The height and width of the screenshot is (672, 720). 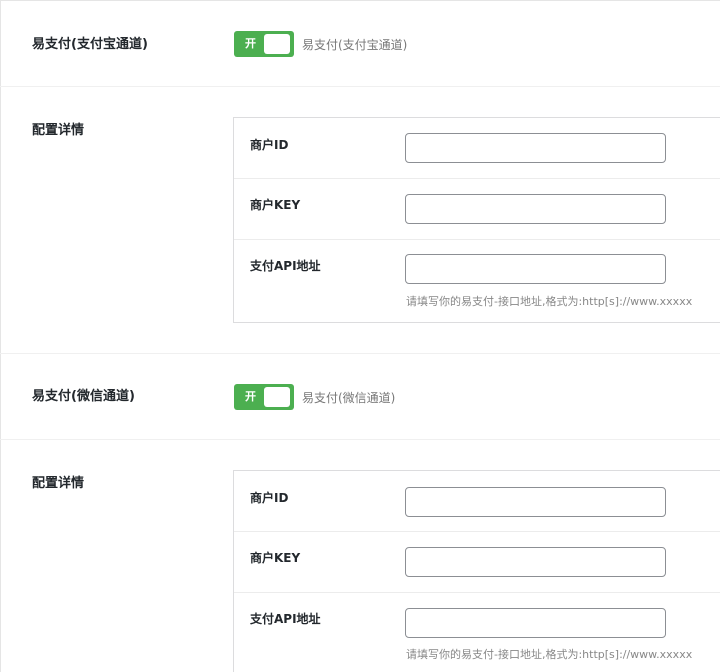 What do you see at coordinates (58, 483) in the screenshot?
I see `wechat-config-label: 配置详情` at bounding box center [58, 483].